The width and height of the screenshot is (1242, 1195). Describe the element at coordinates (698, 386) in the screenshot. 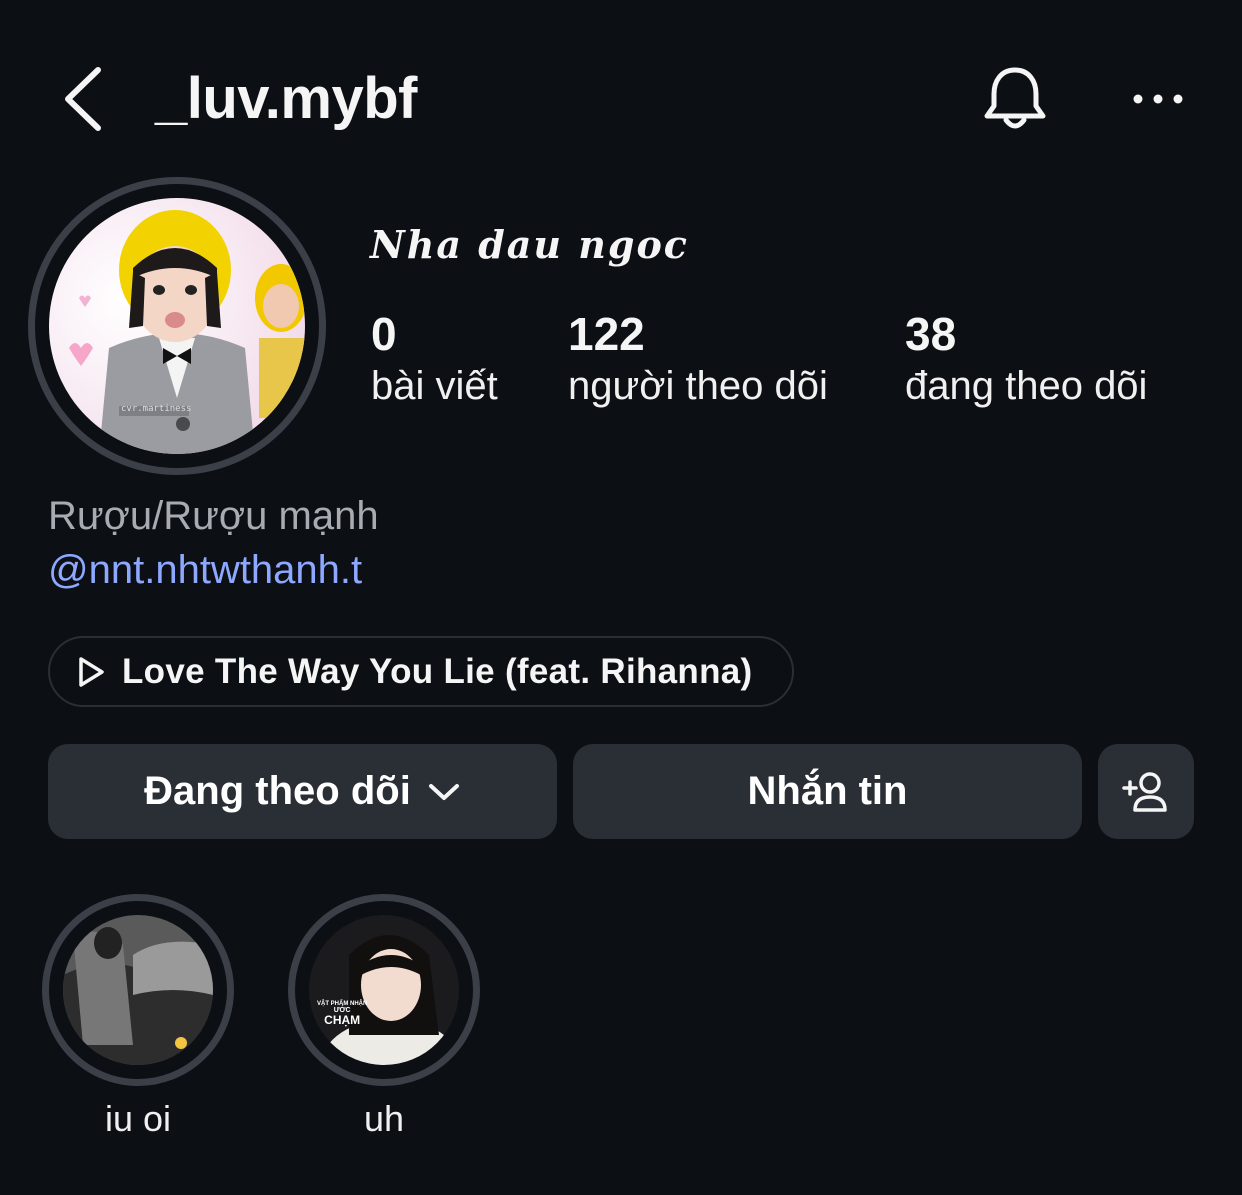

I see `followers-count-label: người theo dõi` at that location.